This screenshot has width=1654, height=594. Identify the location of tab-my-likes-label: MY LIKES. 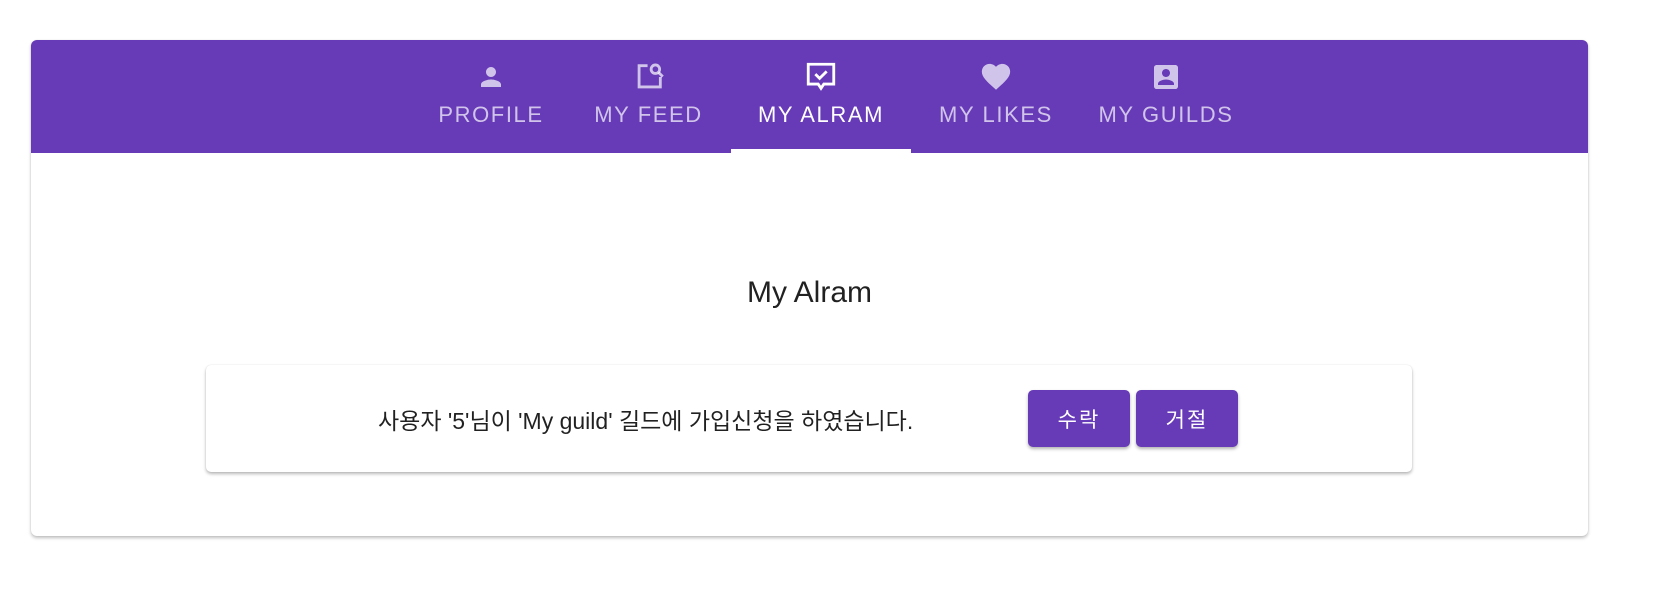
(996, 114).